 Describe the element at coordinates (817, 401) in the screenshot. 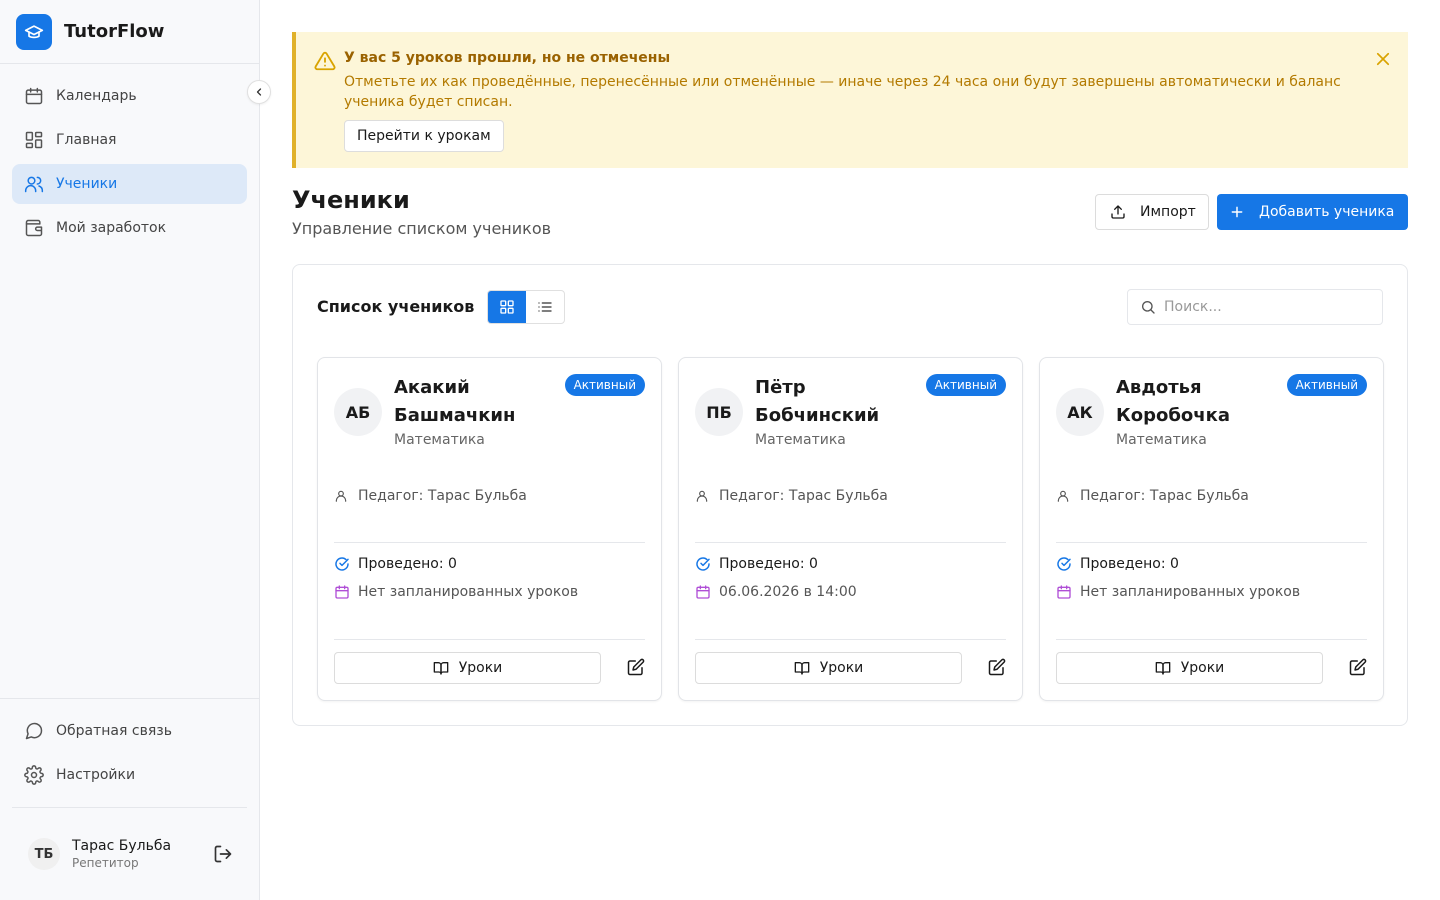

I see `student-name: Пётр Бобчинский` at that location.